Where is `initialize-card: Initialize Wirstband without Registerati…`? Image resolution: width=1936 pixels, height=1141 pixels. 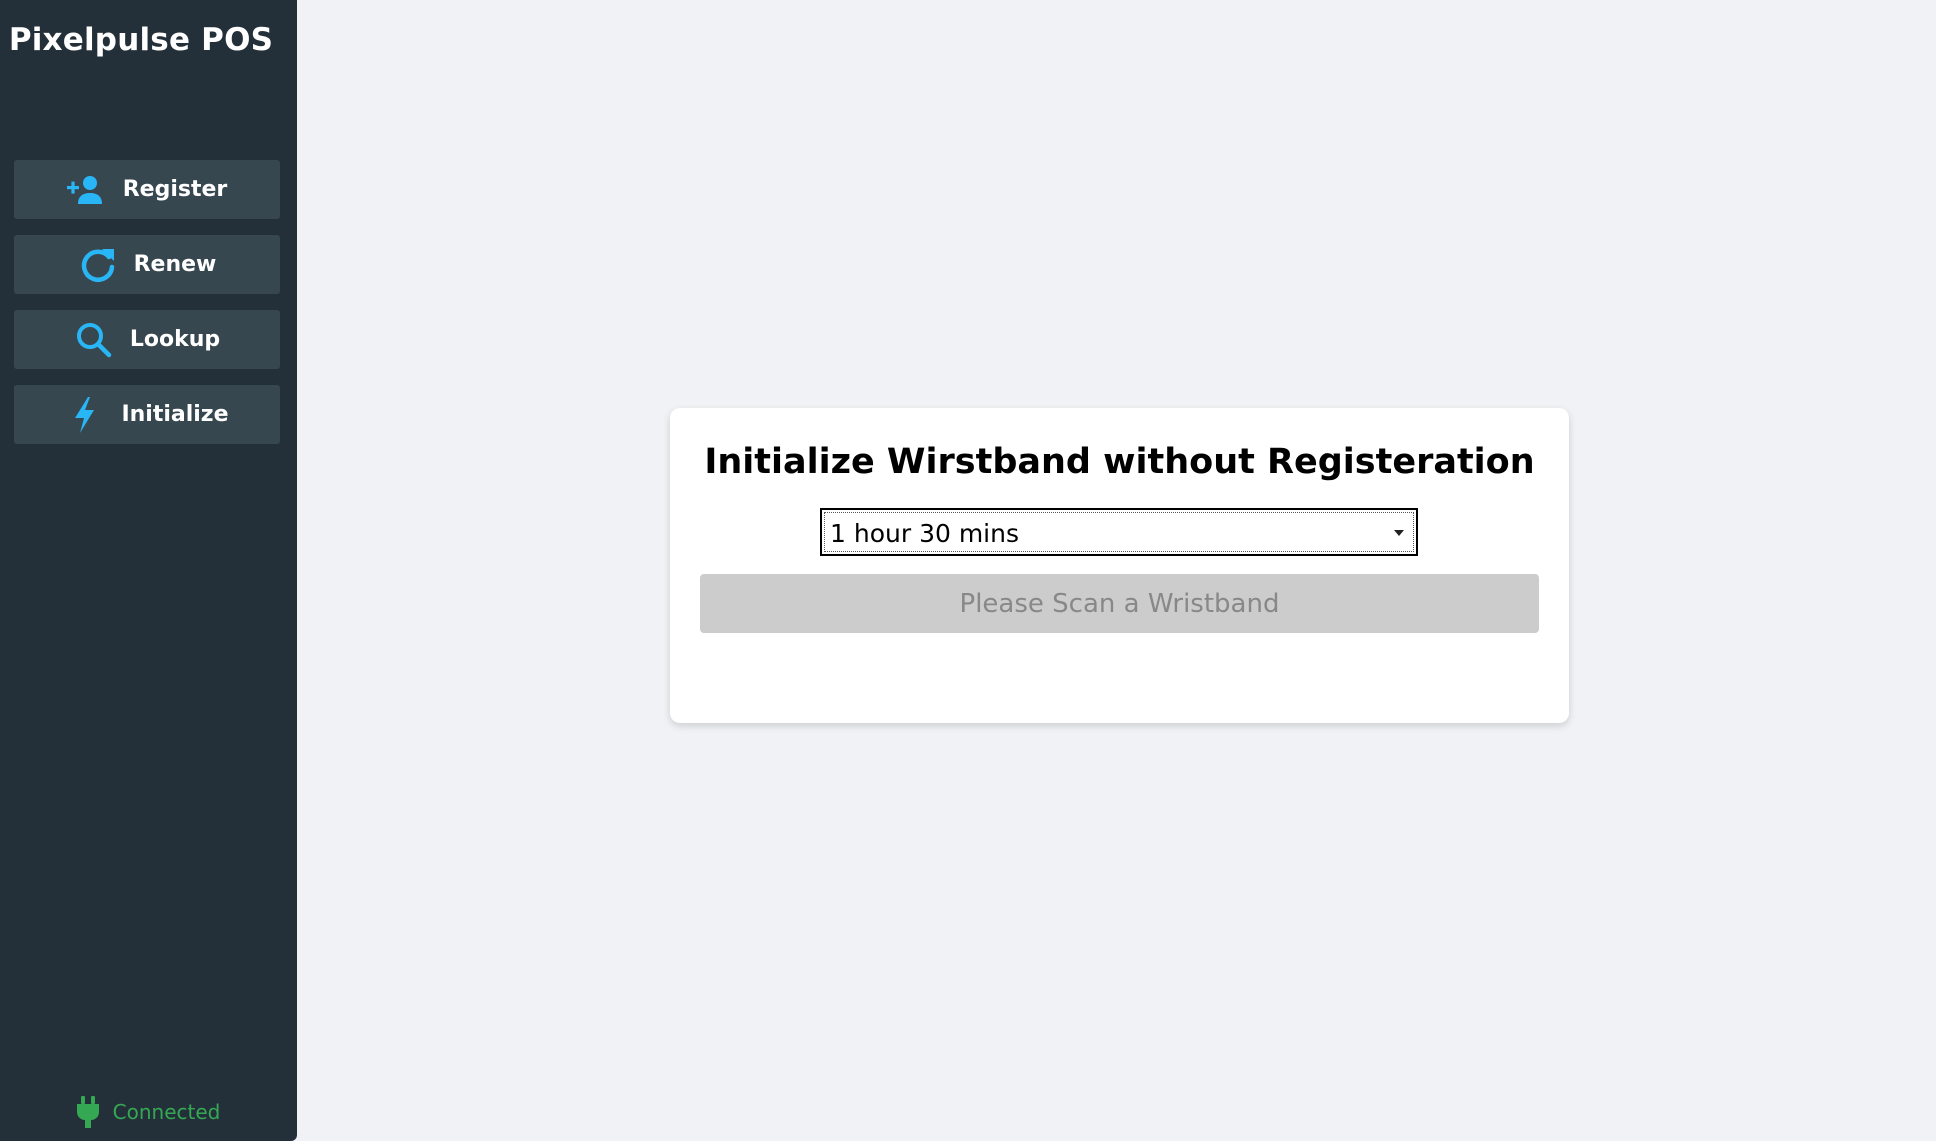 initialize-card: Initialize Wirstband without Registerati… is located at coordinates (1119, 565).